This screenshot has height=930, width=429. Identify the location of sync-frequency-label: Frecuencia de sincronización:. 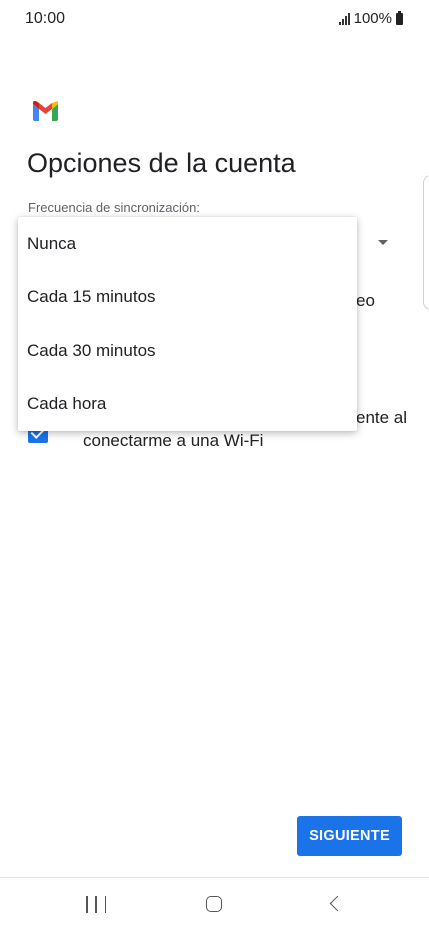
(114, 207).